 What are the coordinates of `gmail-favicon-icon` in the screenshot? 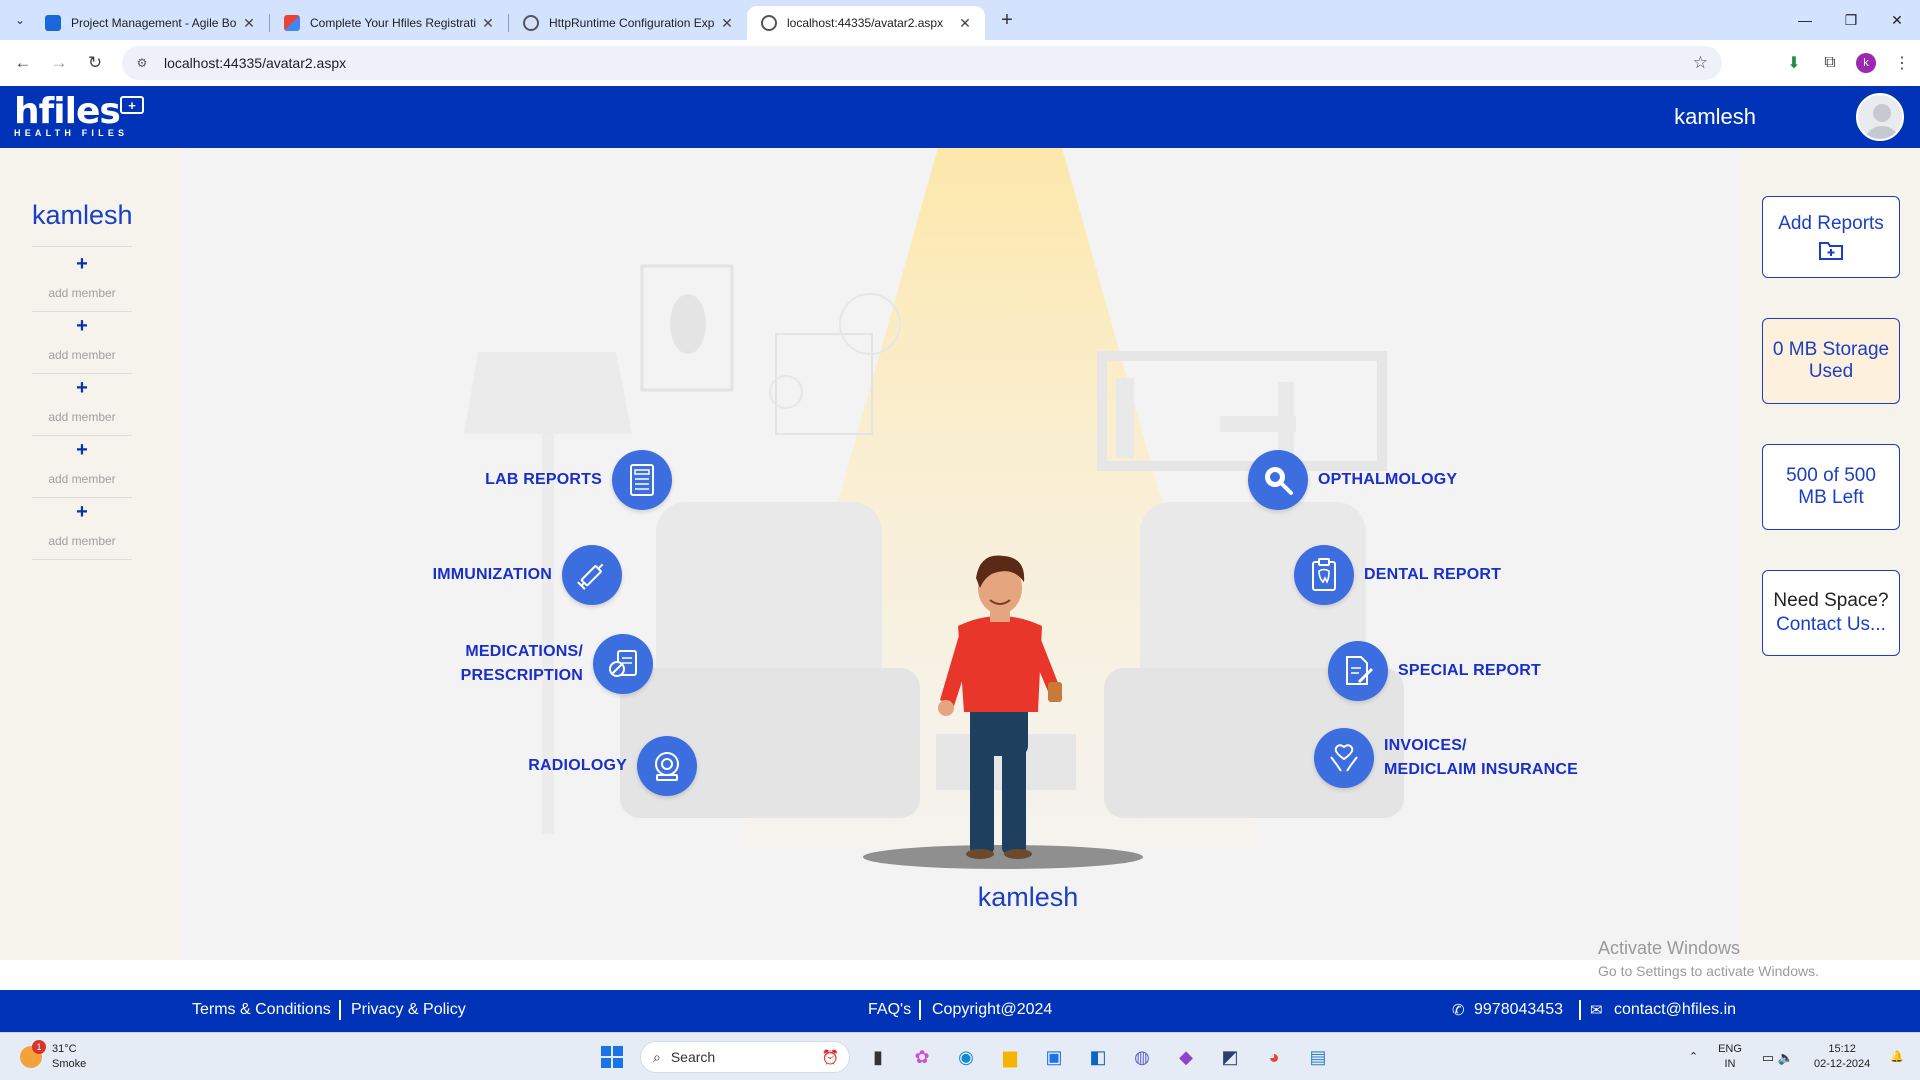 It's located at (292, 23).